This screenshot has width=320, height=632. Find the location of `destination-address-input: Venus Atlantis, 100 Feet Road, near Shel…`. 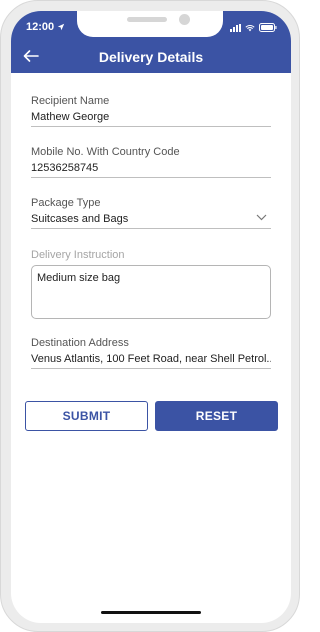

destination-address-input: Venus Atlantis, 100 Feet Road, near Shel… is located at coordinates (151, 360).